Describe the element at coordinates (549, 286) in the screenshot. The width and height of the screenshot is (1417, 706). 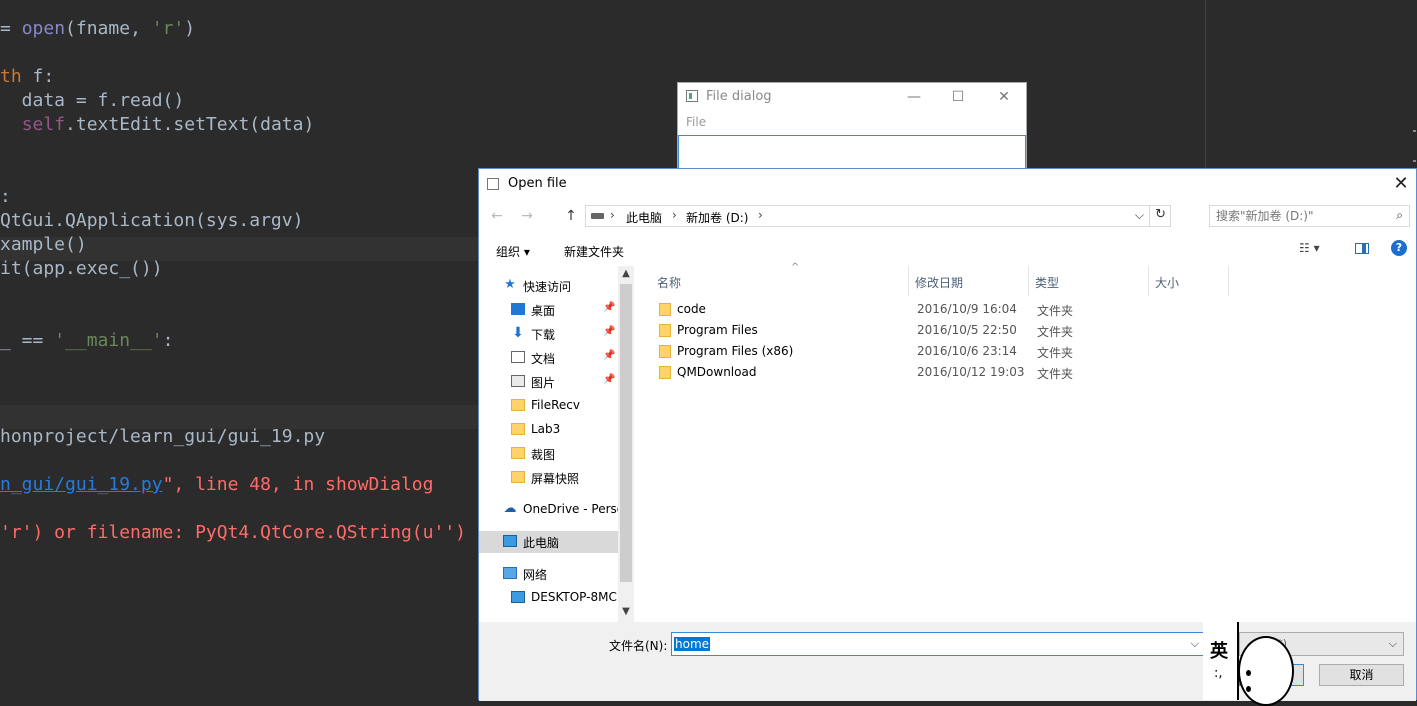
I see `sidebar-item: ★ 快速访问` at that location.